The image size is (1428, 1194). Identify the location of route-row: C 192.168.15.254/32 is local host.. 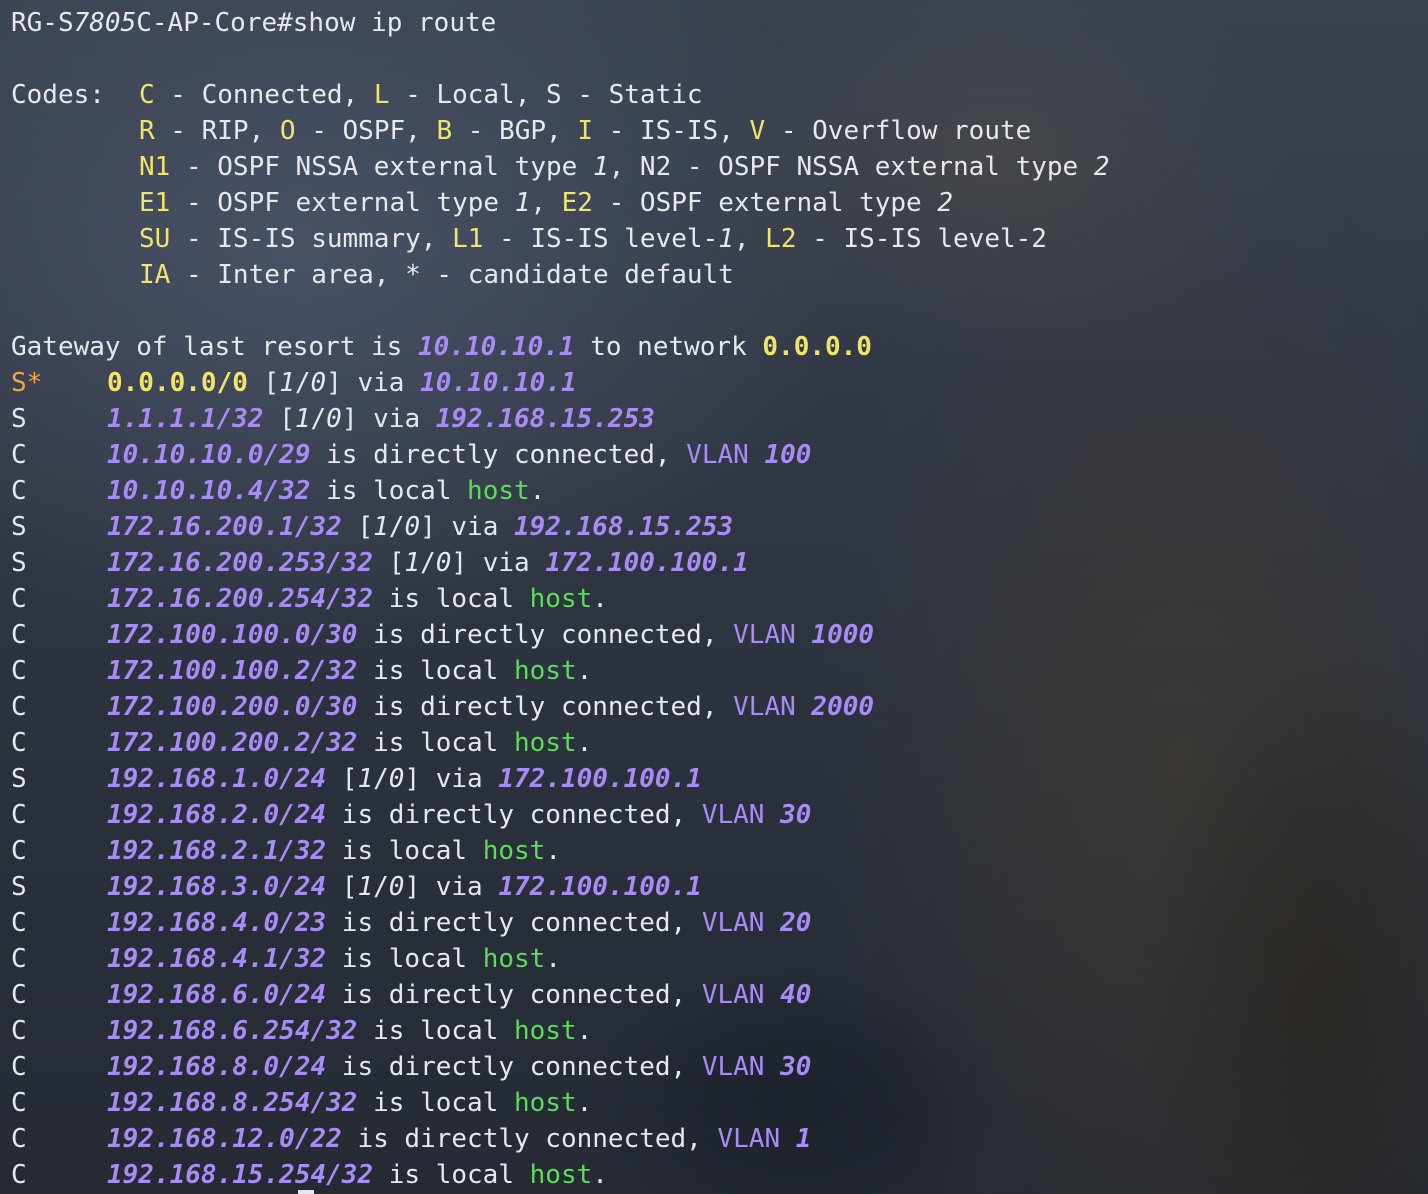
(719, 1175).